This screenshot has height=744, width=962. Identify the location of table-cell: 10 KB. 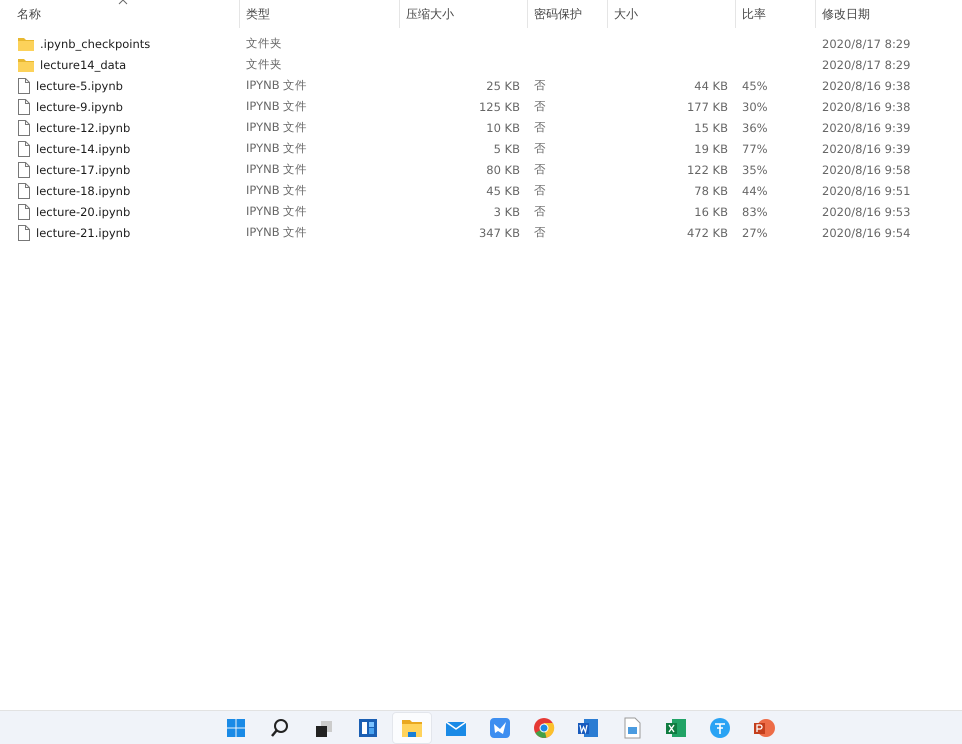
(503, 127).